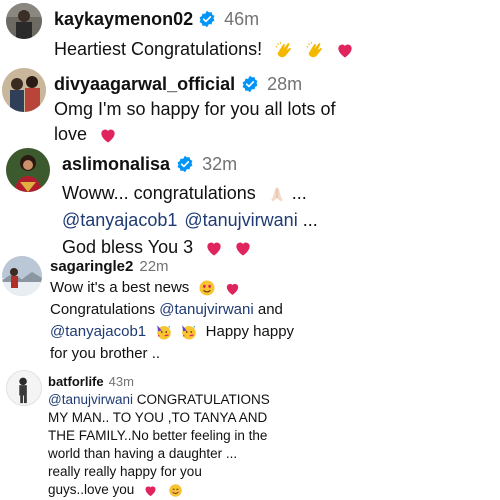  Describe the element at coordinates (116, 164) in the screenshot. I see `username: aslimonalisa` at that location.